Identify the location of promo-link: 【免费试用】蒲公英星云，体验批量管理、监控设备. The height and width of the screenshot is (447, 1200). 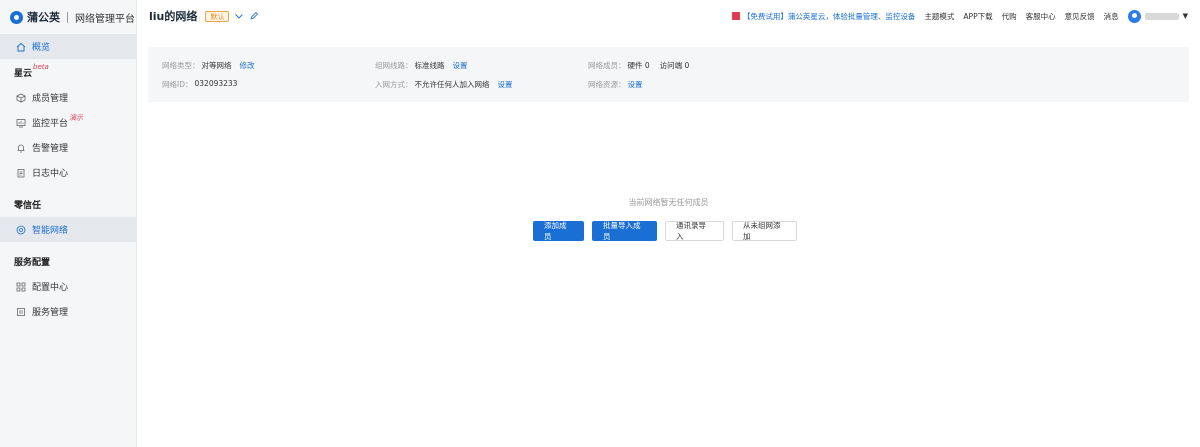
(823, 16).